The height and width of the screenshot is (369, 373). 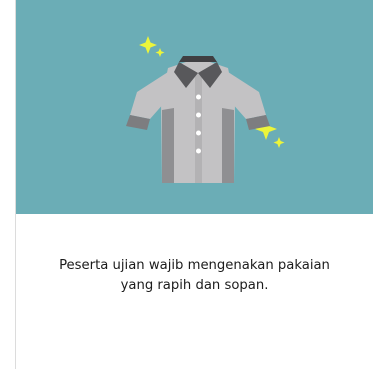 I want to click on shirt-icon, so click(x=198, y=119).